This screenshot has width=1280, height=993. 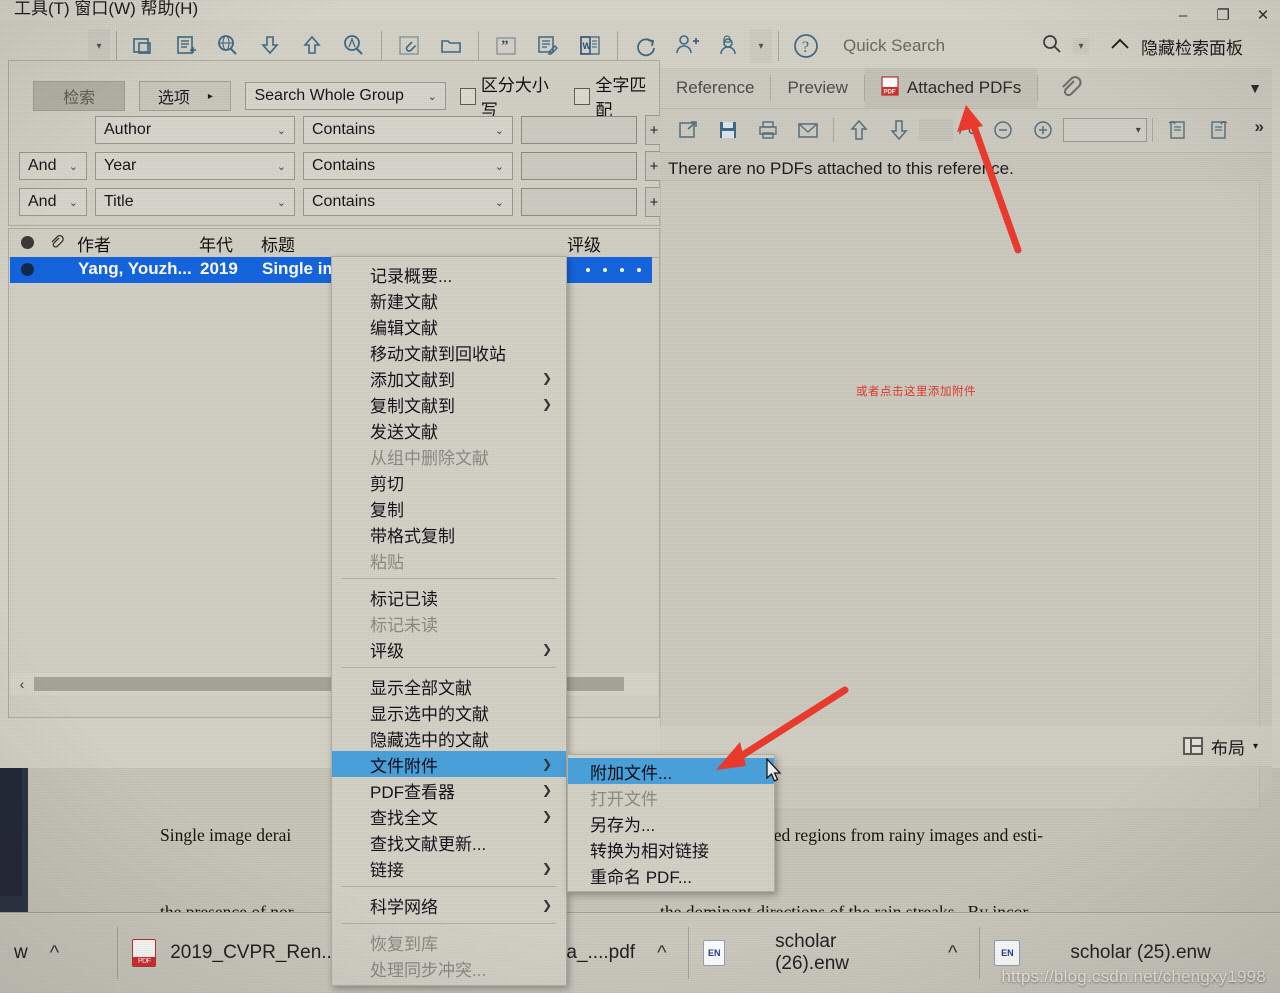 I want to click on context-menu-item: 发送文献, so click(x=449, y=430).